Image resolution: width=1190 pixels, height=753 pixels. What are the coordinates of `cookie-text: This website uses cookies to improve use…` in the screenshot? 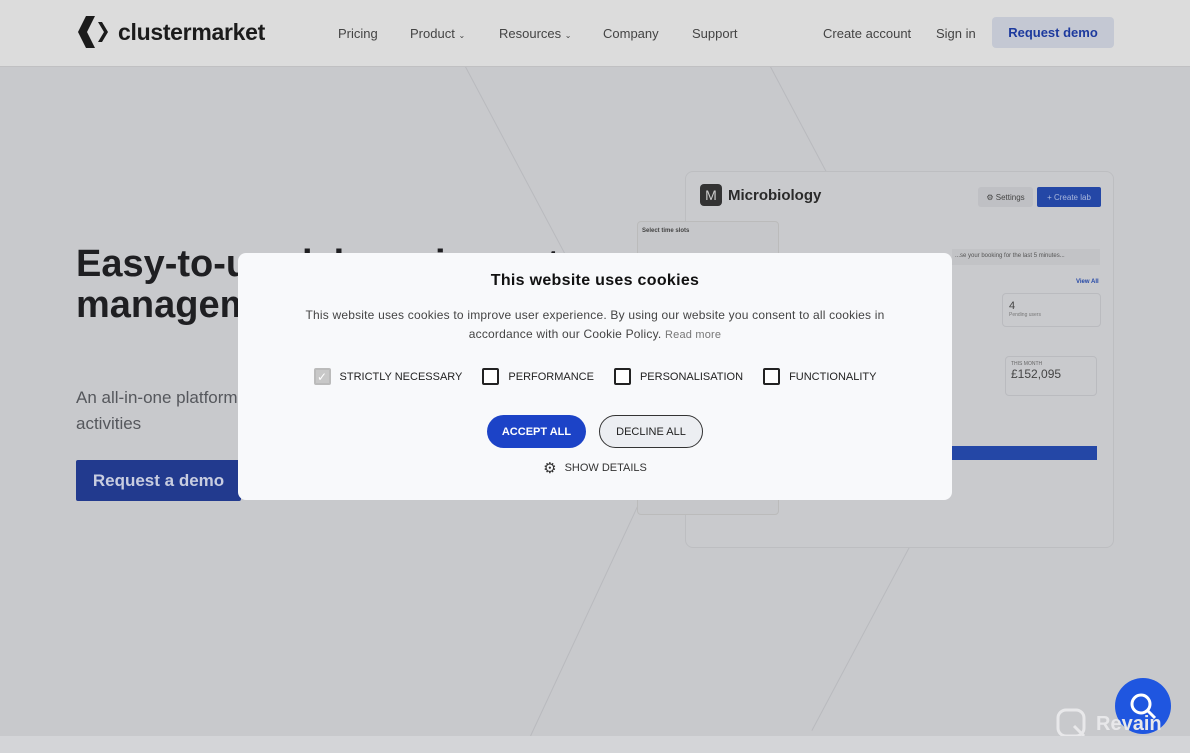 It's located at (595, 325).